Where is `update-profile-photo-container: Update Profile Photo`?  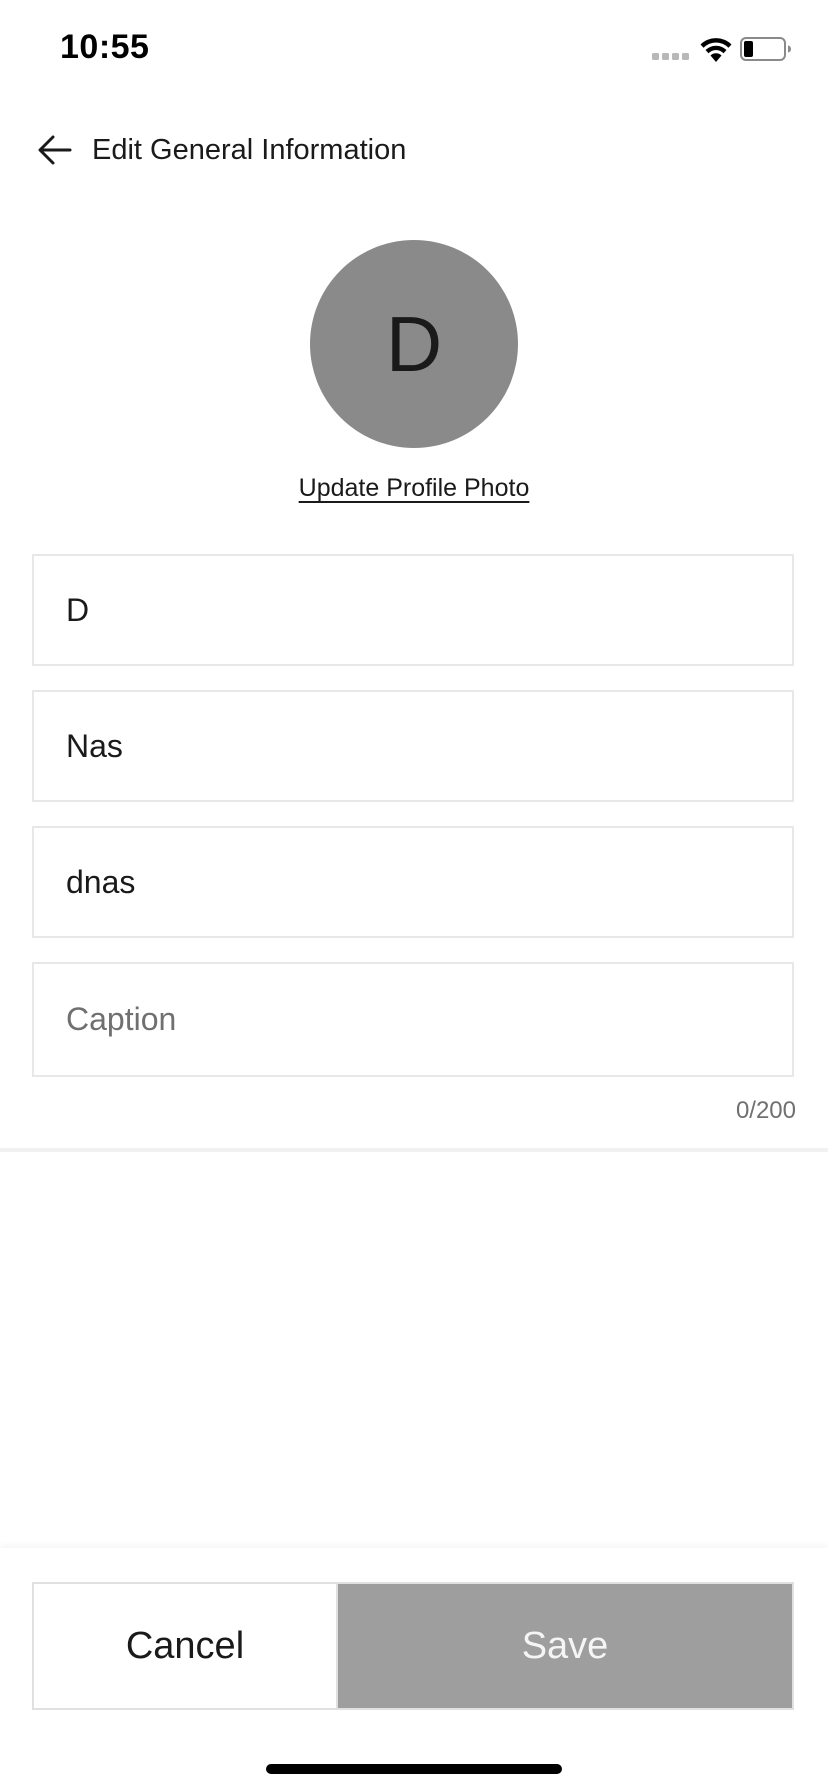
update-profile-photo-container: Update Profile Photo is located at coordinates (414, 488).